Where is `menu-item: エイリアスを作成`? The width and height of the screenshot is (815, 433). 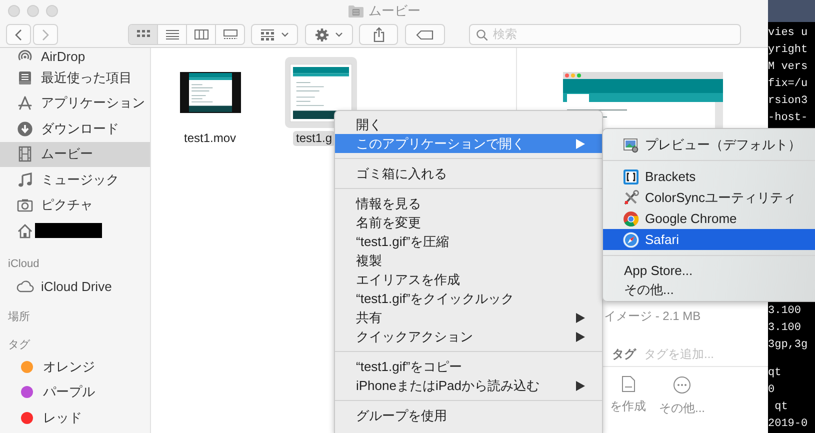
menu-item: エイリアスを作成 is located at coordinates (468, 279).